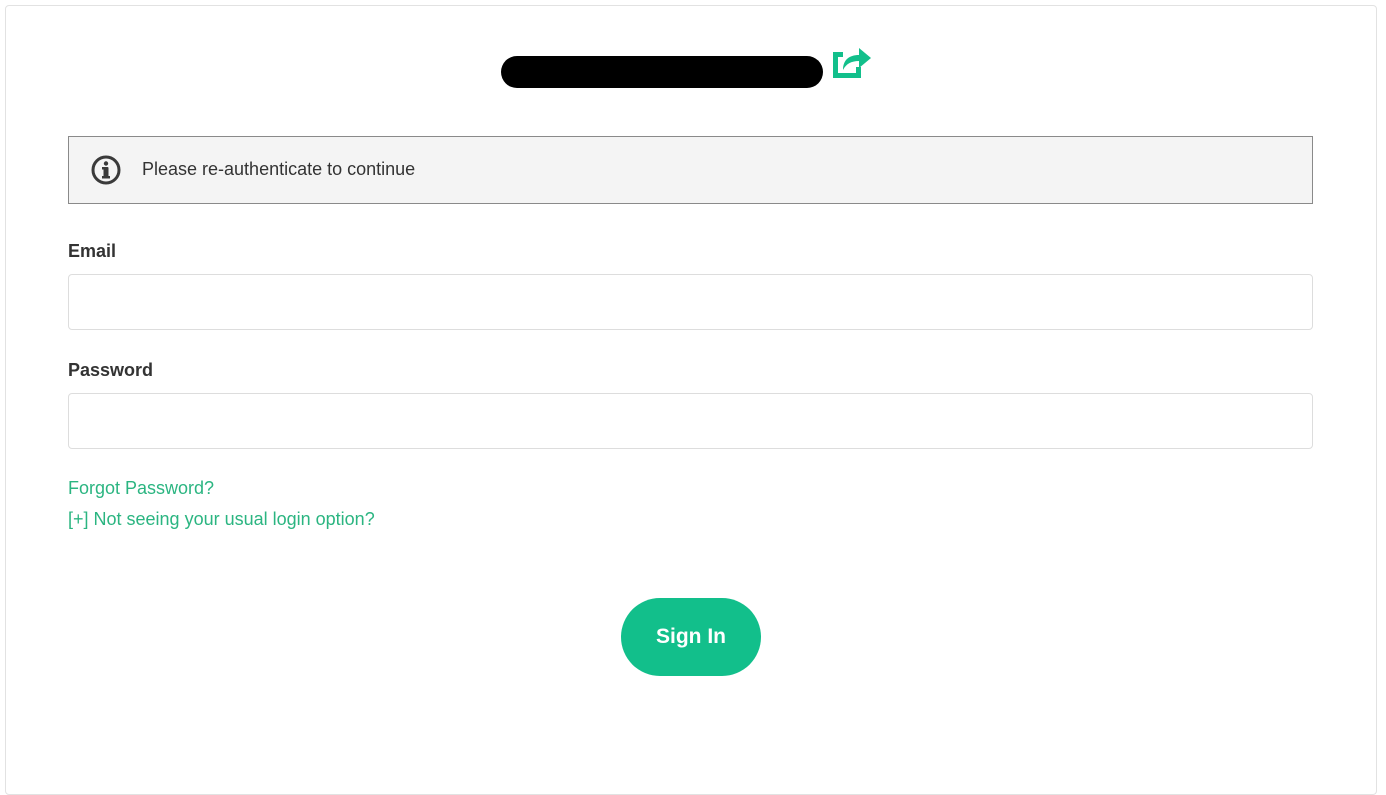  What do you see at coordinates (141, 488) in the screenshot?
I see `forgot-password-link: Forgot Password?` at bounding box center [141, 488].